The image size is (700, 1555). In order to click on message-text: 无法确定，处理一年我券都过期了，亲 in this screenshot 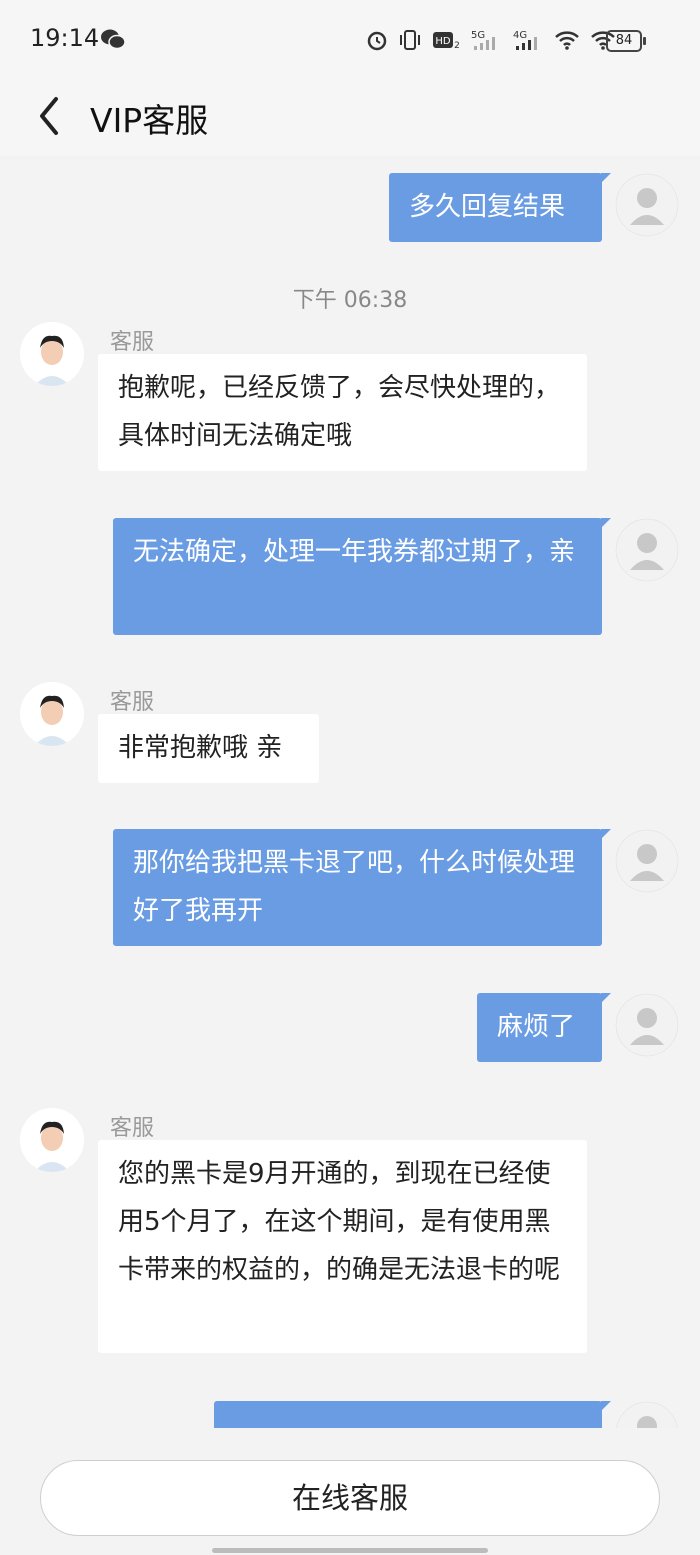, I will do `click(354, 552)`.